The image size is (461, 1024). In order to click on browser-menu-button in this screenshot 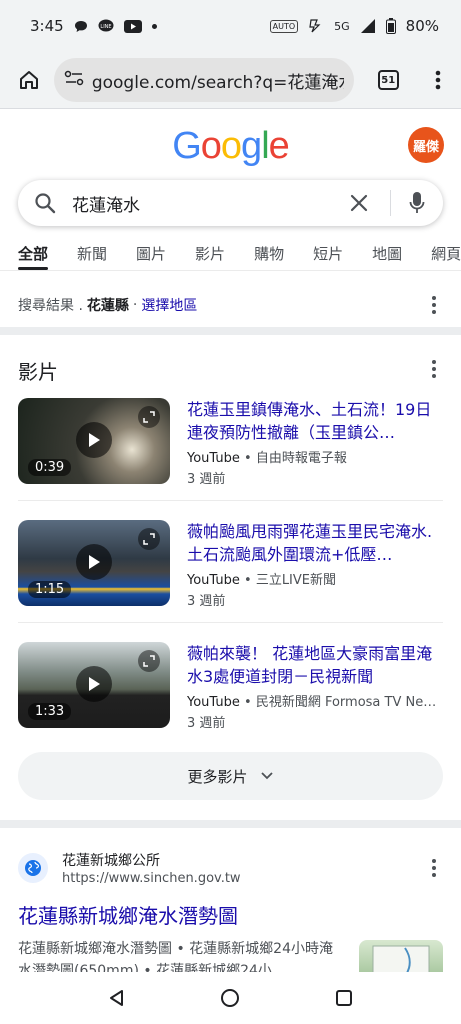, I will do `click(438, 80)`.